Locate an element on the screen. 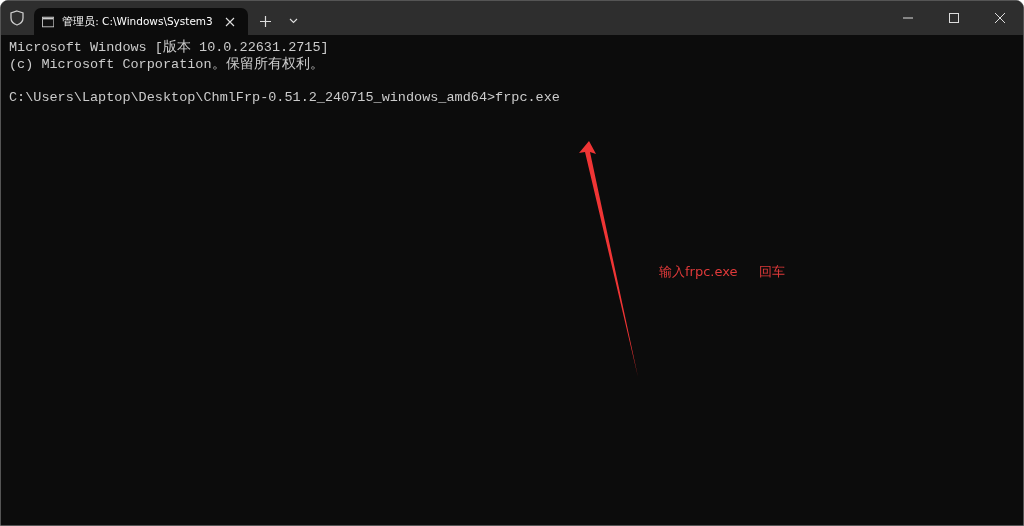 The height and width of the screenshot is (526, 1024). console-line: C:\Users\Laptop\Desktop\ChmlFrp-0.51.2_240715_windows_amd64>frpc.exe is located at coordinates (285, 97).